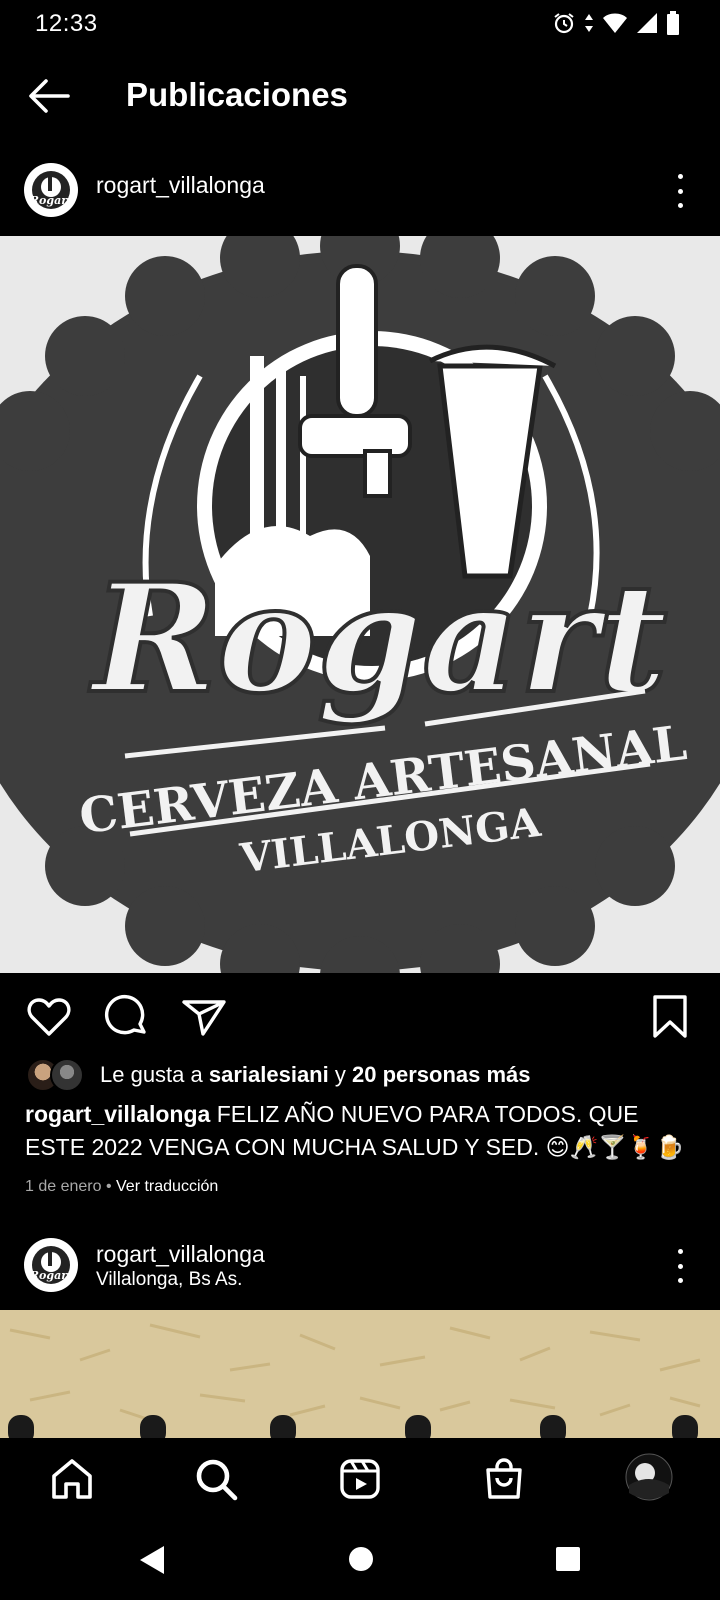  I want to click on nav-reels, so click(360, 1479).